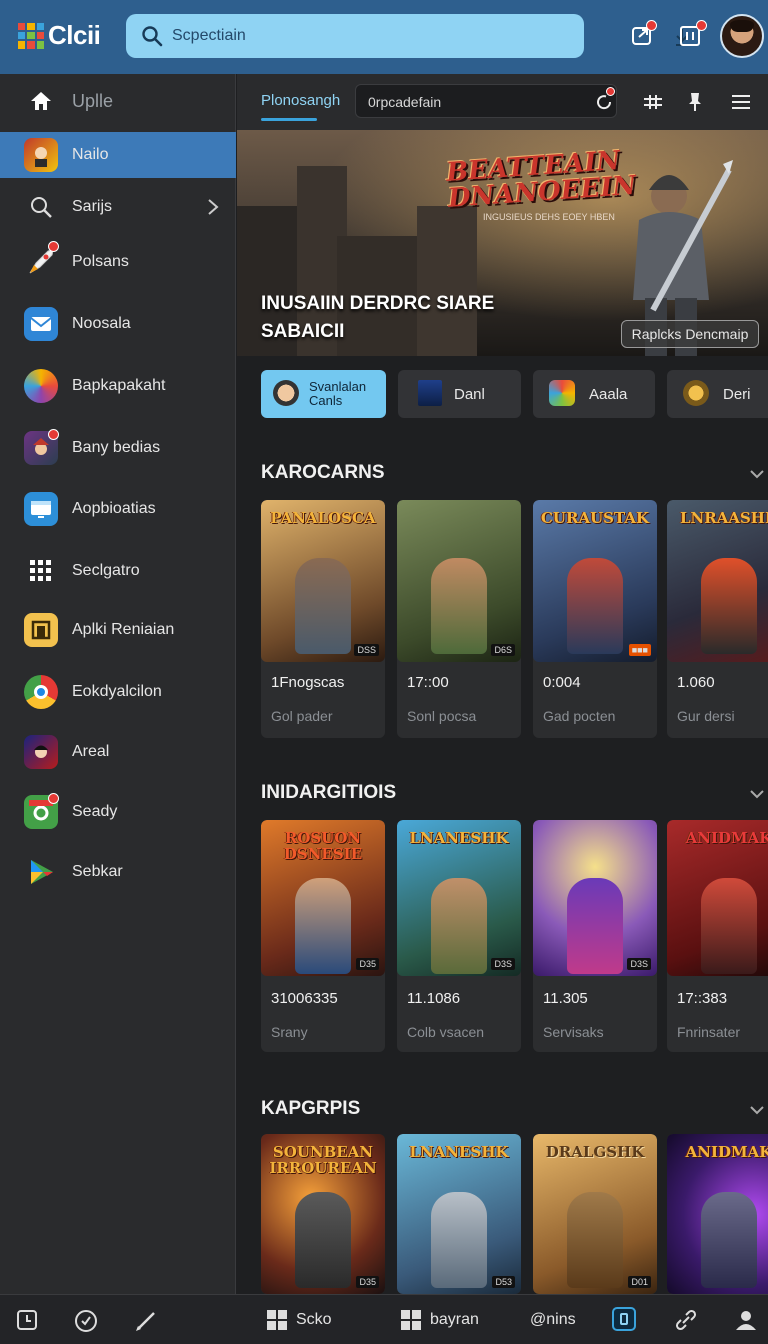 This screenshot has height=1344, width=768. What do you see at coordinates (692, 34) in the screenshot?
I see `notifications-button` at bounding box center [692, 34].